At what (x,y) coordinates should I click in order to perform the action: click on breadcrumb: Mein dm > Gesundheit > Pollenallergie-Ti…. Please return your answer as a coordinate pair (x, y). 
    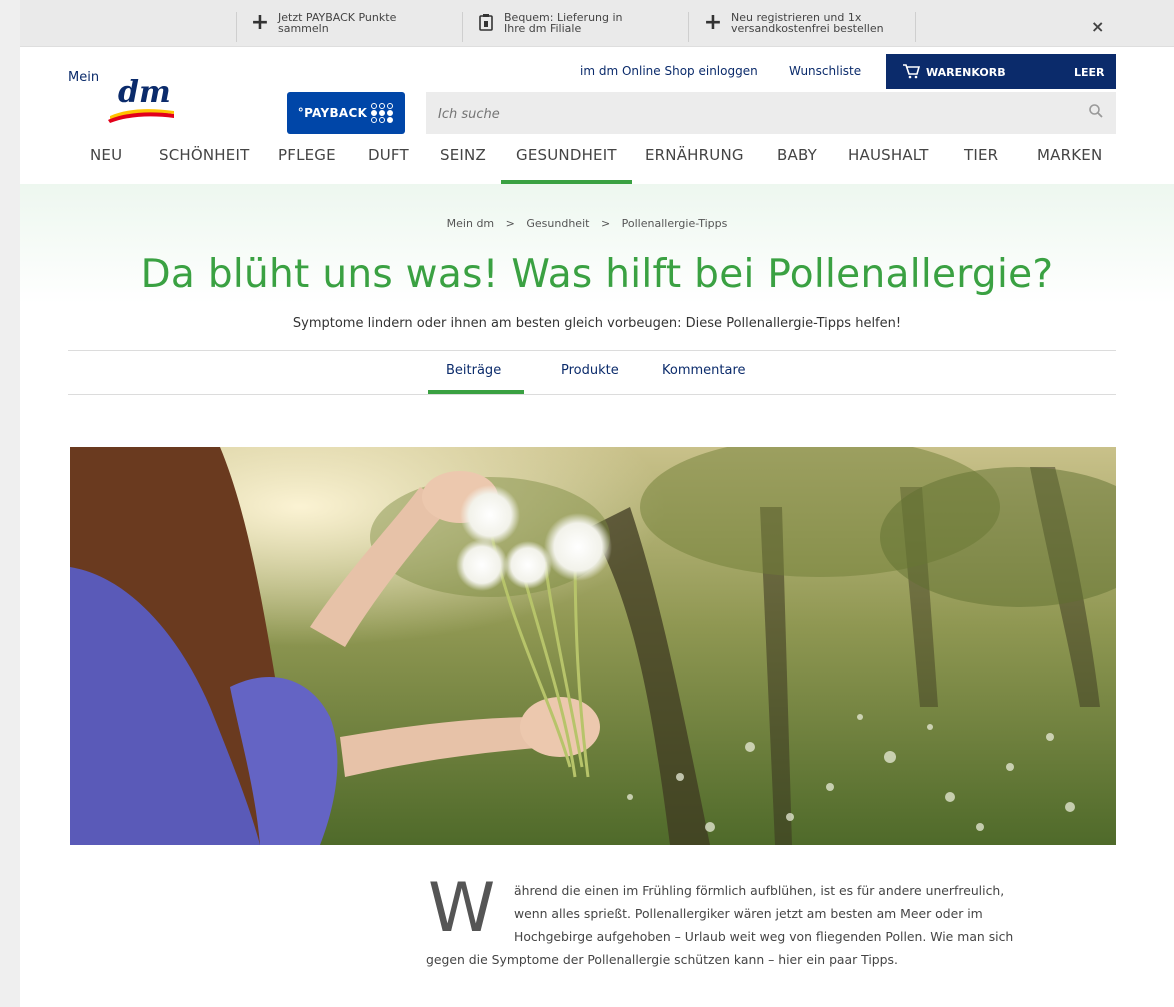
    Looking at the image, I should click on (587, 223).